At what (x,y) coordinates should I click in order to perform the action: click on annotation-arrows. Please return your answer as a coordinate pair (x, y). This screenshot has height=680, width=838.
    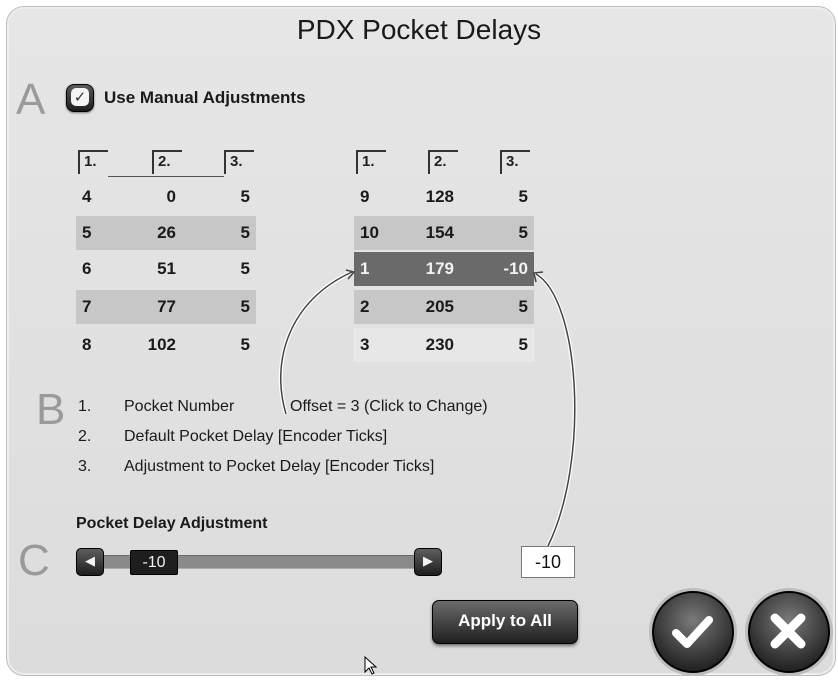
    Looking at the image, I should click on (427, 408).